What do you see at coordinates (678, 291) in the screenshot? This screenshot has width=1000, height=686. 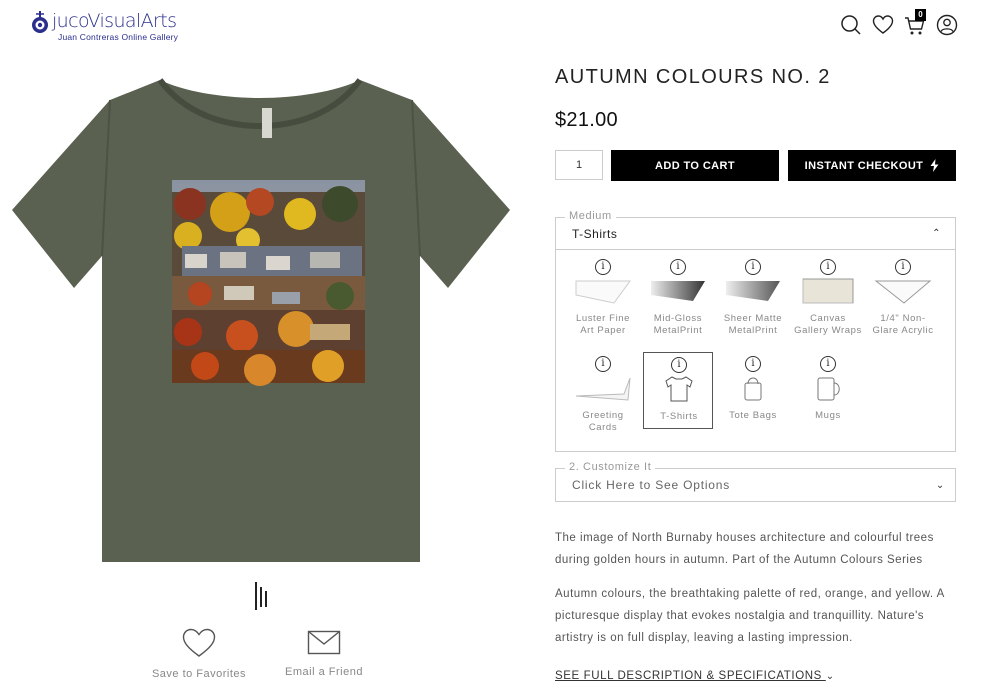 I see `metal-icon` at bounding box center [678, 291].